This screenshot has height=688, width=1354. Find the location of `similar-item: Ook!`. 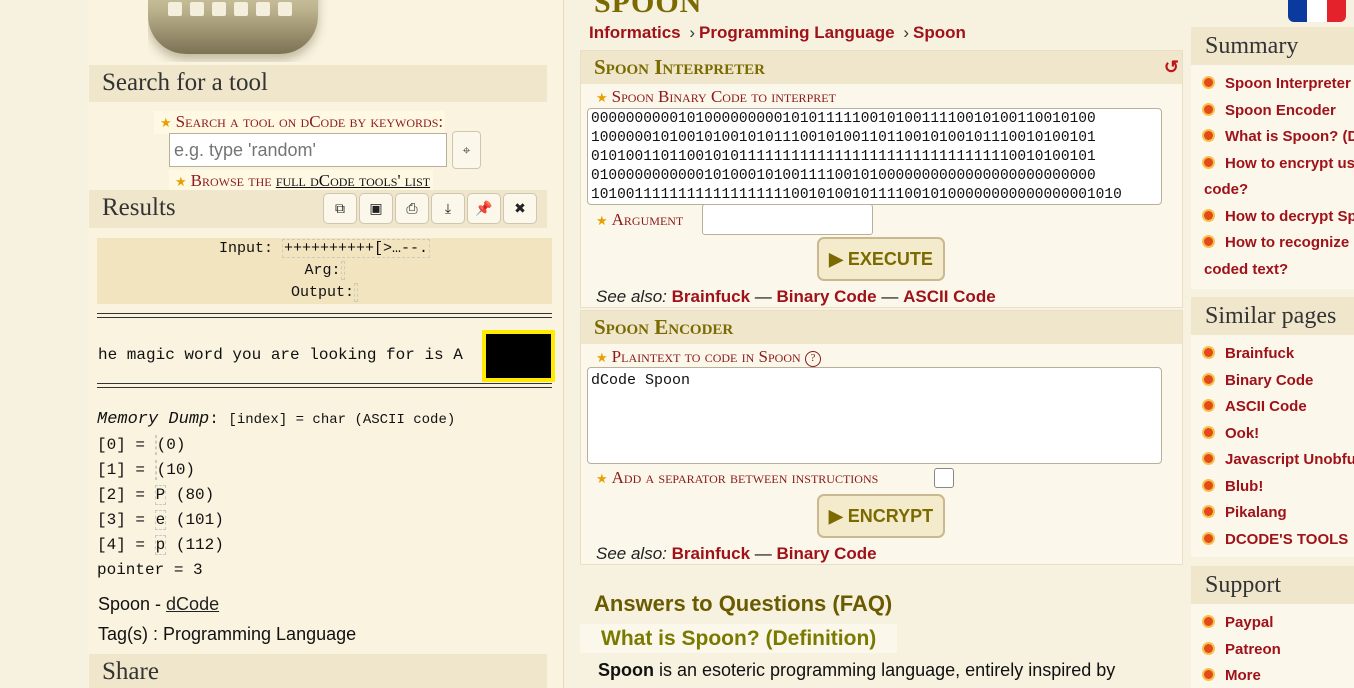

similar-item: Ook! is located at coordinates (1279, 434).